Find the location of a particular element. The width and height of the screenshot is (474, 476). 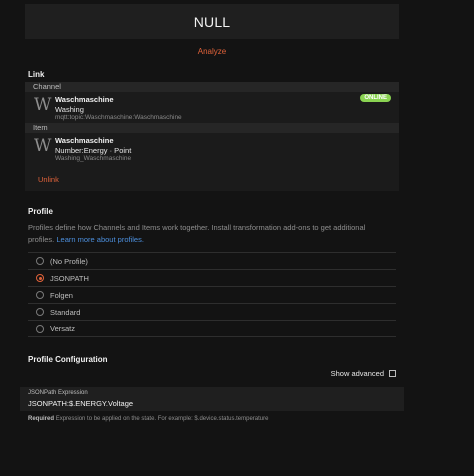

profile-option-label: Folgen is located at coordinates (61, 295).